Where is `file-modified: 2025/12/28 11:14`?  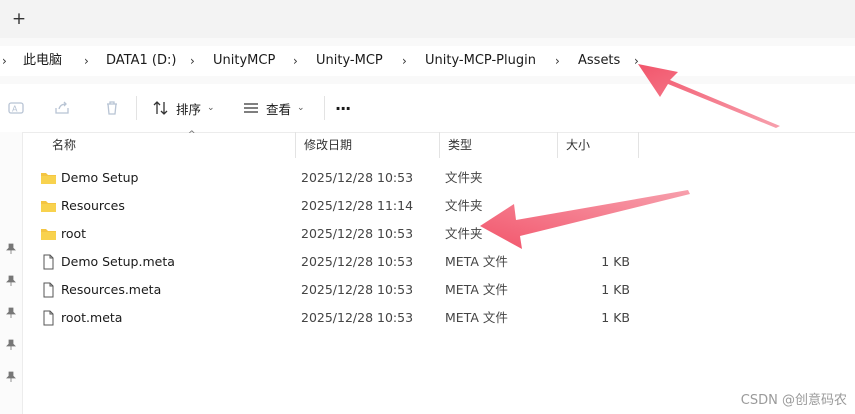 file-modified: 2025/12/28 11:14 is located at coordinates (357, 205).